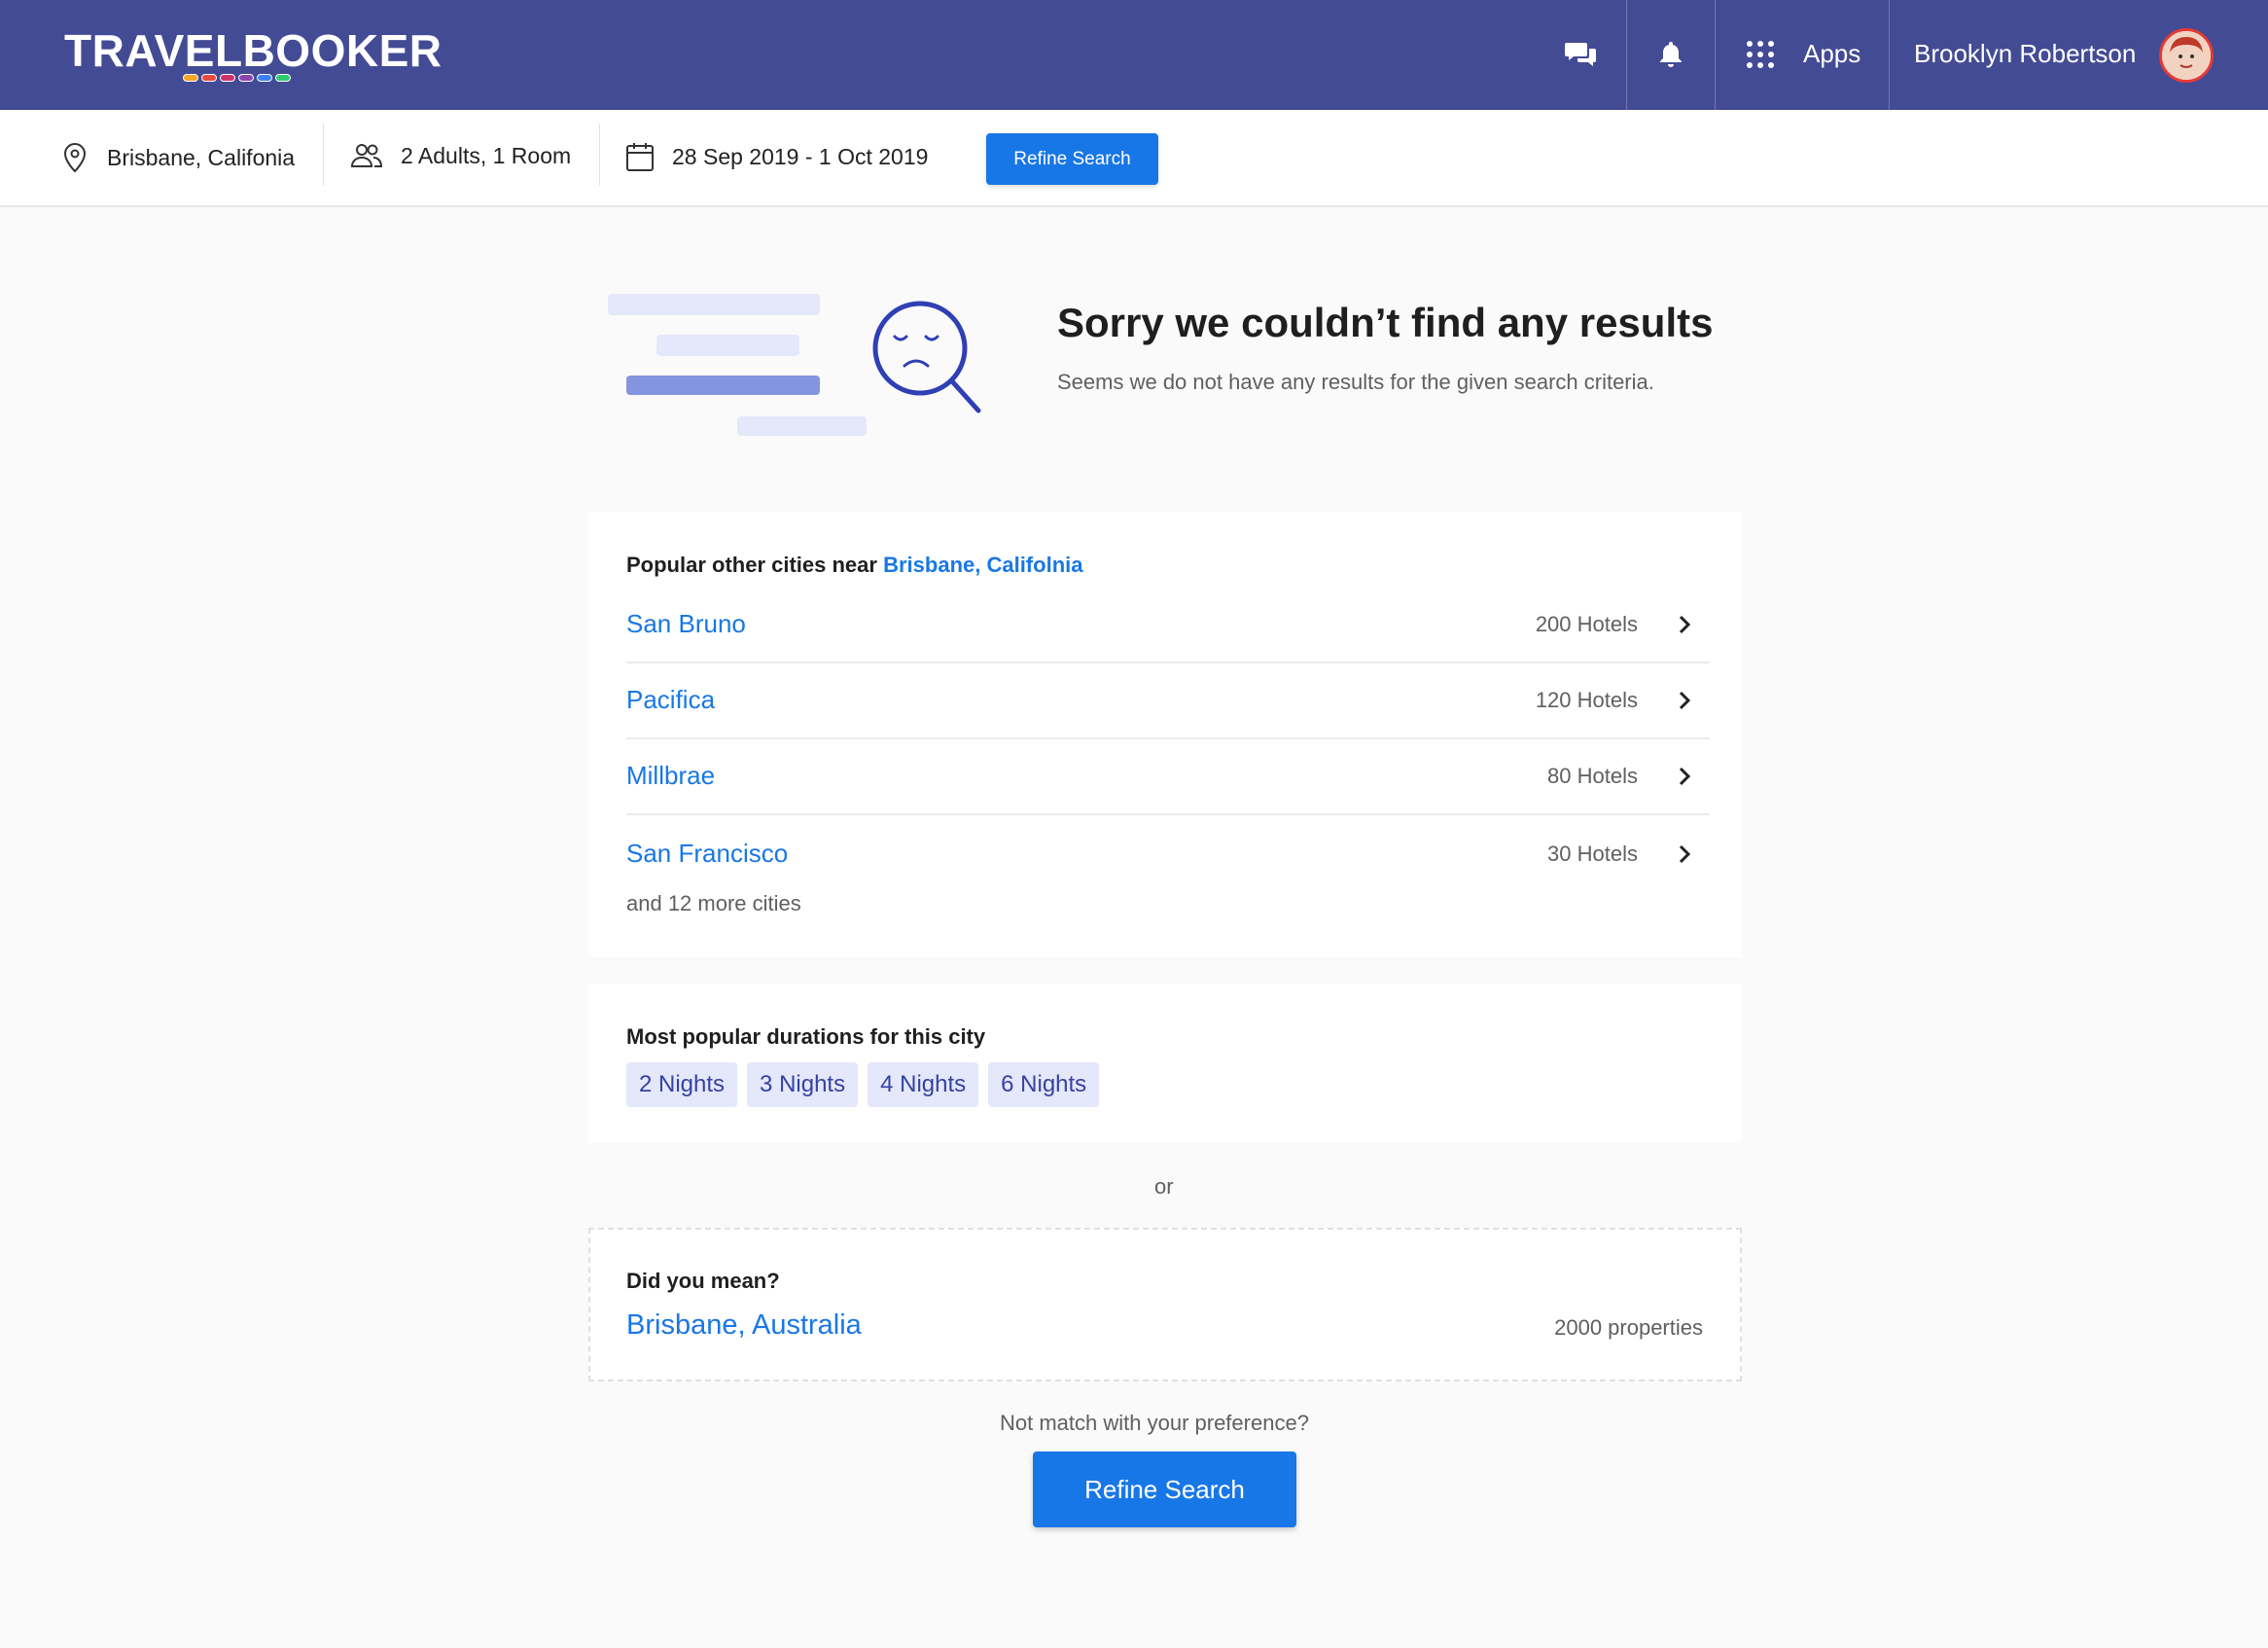 Image resolution: width=2268 pixels, height=1648 pixels. Describe the element at coordinates (751, 565) in the screenshot. I see `popular-cities-title-prefix: Popular other cities near` at that location.